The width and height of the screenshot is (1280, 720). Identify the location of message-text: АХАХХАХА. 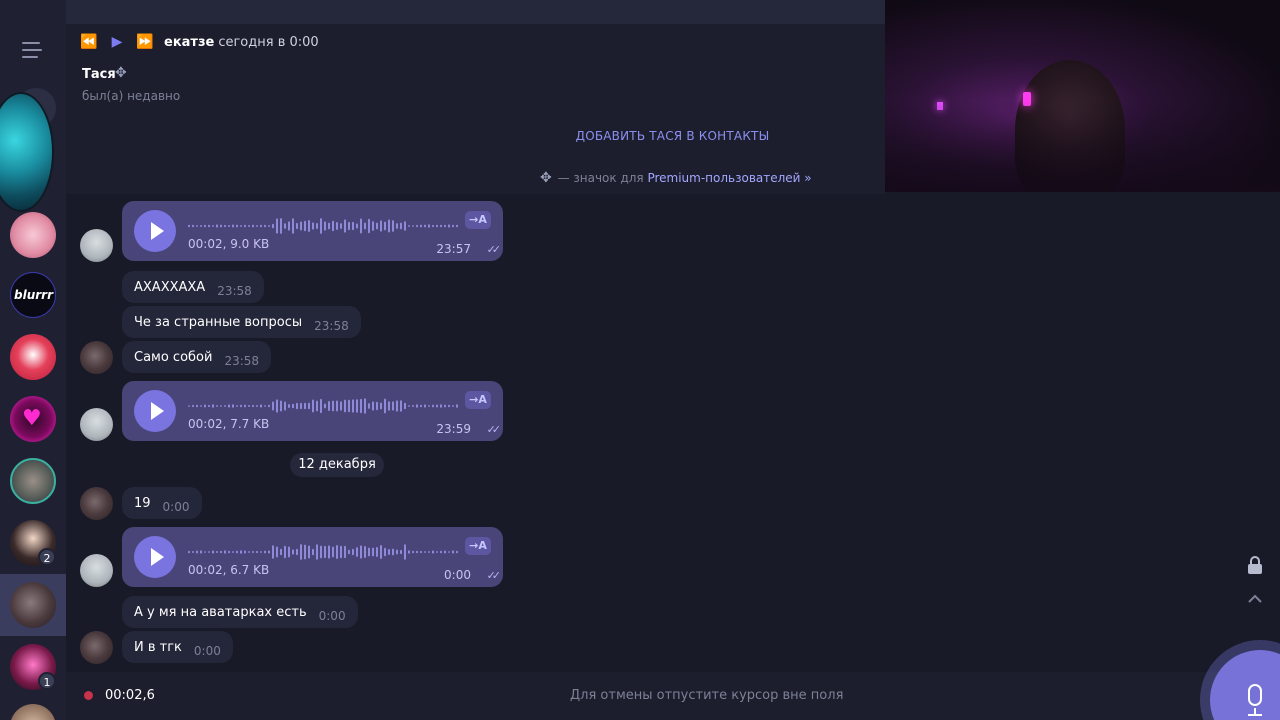
(170, 287).